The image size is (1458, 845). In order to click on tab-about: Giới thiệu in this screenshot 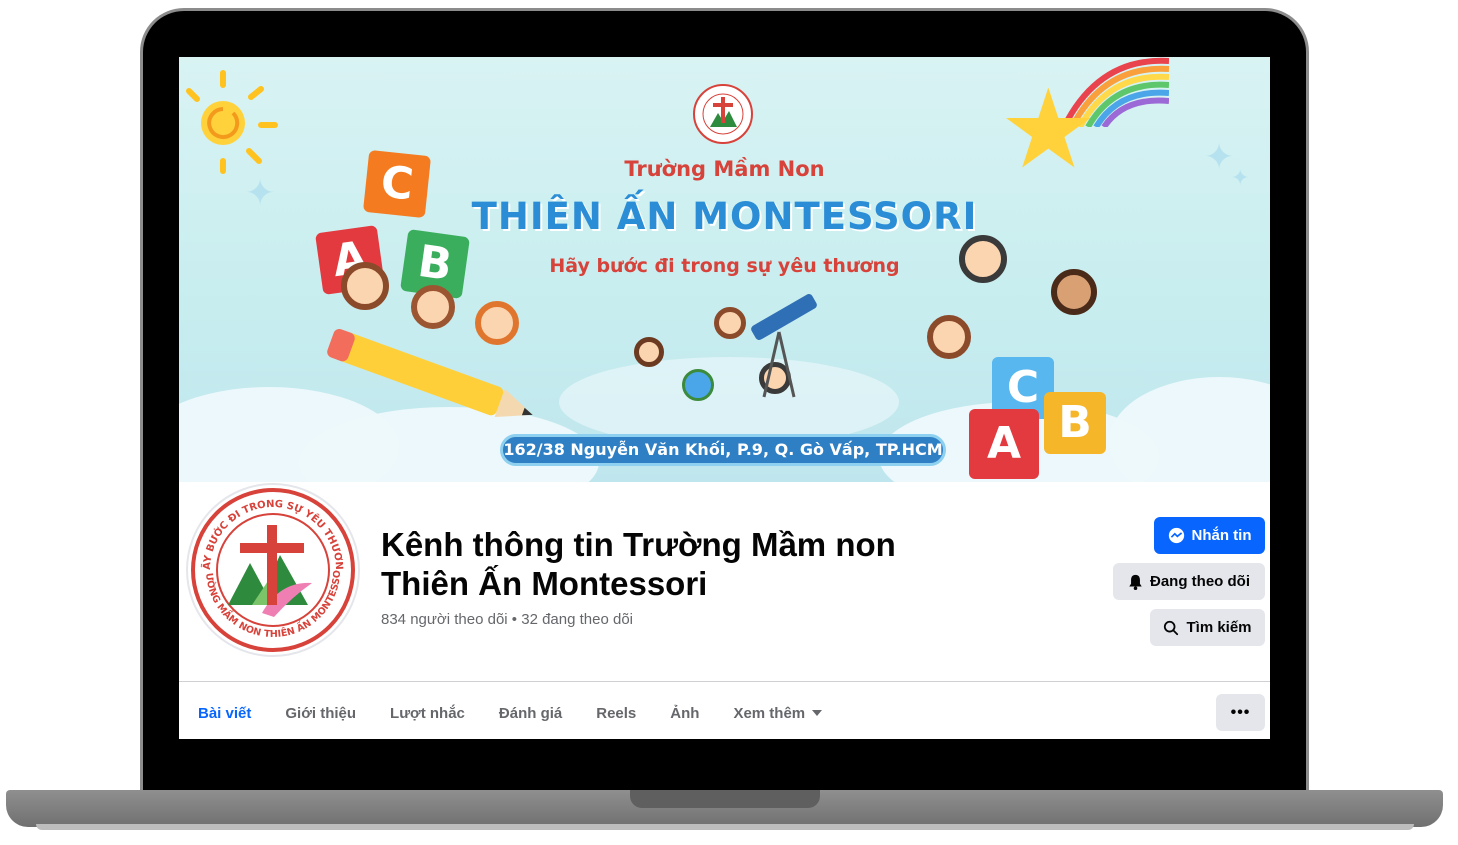, I will do `click(320, 713)`.